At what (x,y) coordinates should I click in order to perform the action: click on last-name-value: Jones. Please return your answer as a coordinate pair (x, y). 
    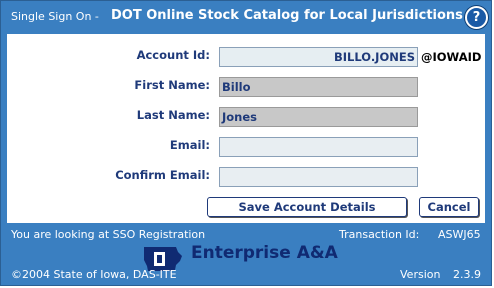
    Looking at the image, I should click on (240, 117).